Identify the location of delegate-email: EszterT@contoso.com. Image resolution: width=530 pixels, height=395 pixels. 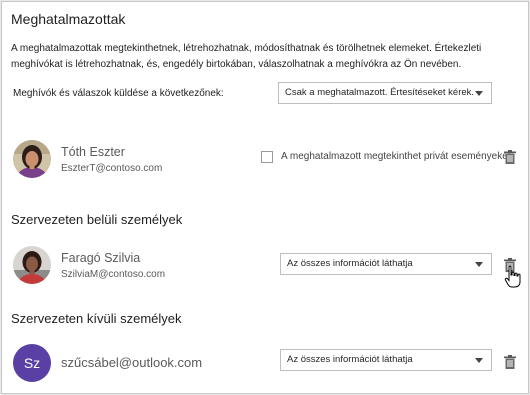
(112, 168).